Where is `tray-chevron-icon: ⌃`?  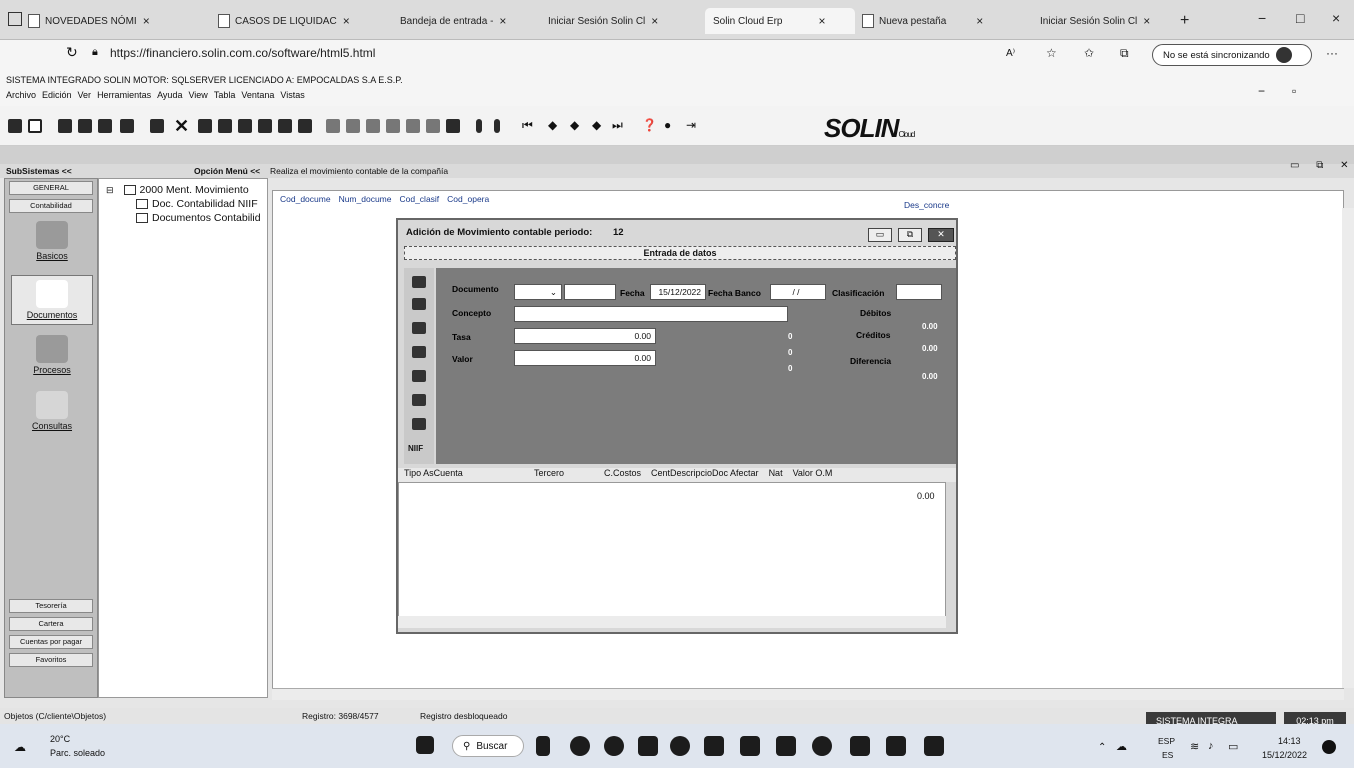
tray-chevron-icon: ⌃ is located at coordinates (1102, 747).